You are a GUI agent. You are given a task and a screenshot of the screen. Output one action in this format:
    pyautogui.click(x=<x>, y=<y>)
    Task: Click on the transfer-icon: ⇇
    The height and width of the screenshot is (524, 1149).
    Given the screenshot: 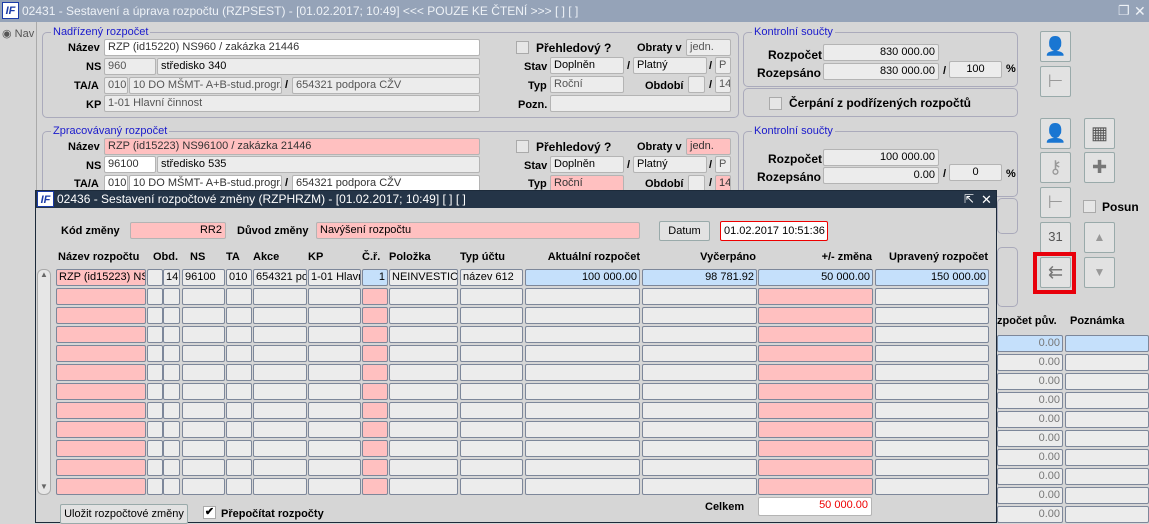 What is the action you would take?
    pyautogui.click(x=1055, y=272)
    